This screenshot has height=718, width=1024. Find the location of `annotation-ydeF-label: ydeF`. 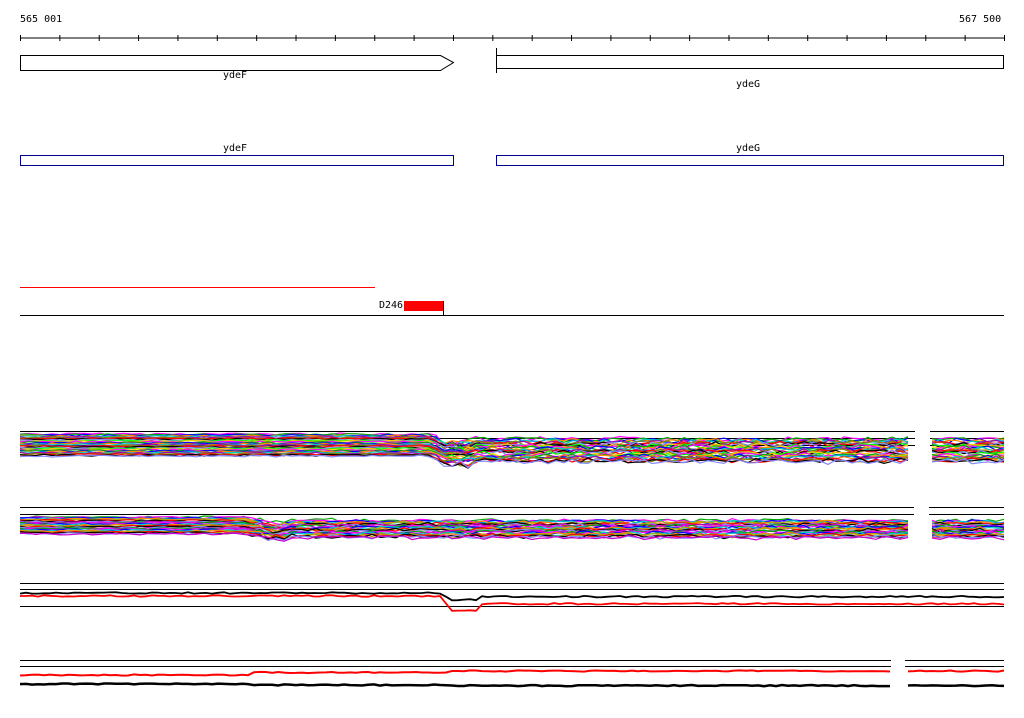

annotation-ydeF-label: ydeF is located at coordinates (235, 148).